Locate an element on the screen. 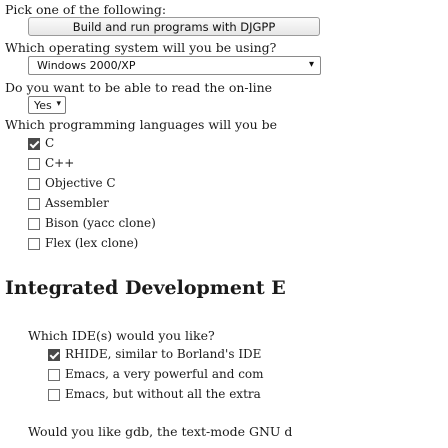 The height and width of the screenshot is (448, 448). ide-checkbox-emacs-lite is located at coordinates (54, 395).